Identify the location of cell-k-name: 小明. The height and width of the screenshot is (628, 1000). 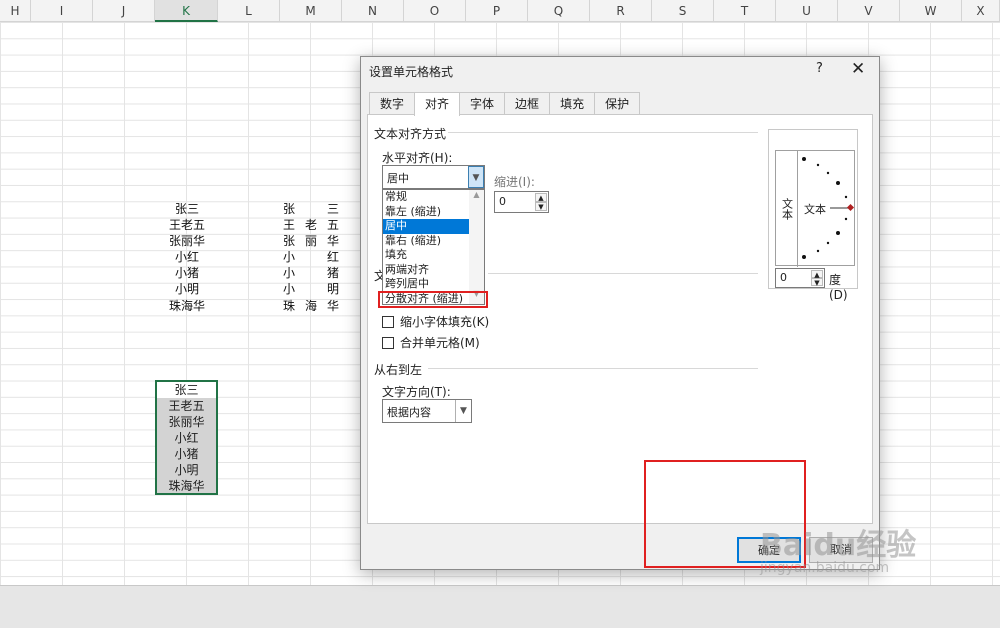
(187, 289).